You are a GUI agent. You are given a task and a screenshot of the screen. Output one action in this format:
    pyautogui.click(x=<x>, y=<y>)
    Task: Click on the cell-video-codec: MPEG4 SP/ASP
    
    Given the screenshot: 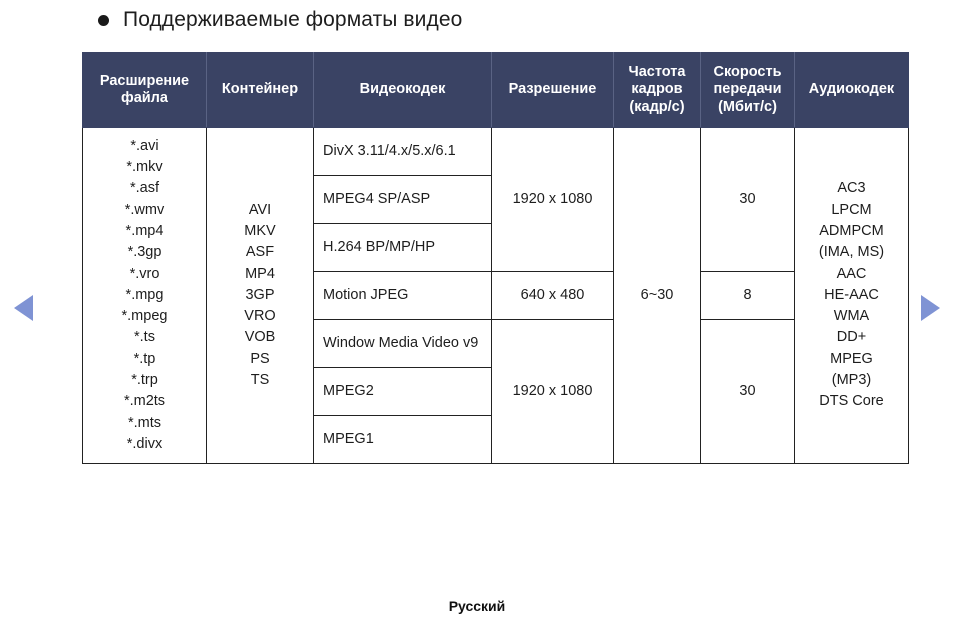 What is the action you would take?
    pyautogui.click(x=402, y=199)
    